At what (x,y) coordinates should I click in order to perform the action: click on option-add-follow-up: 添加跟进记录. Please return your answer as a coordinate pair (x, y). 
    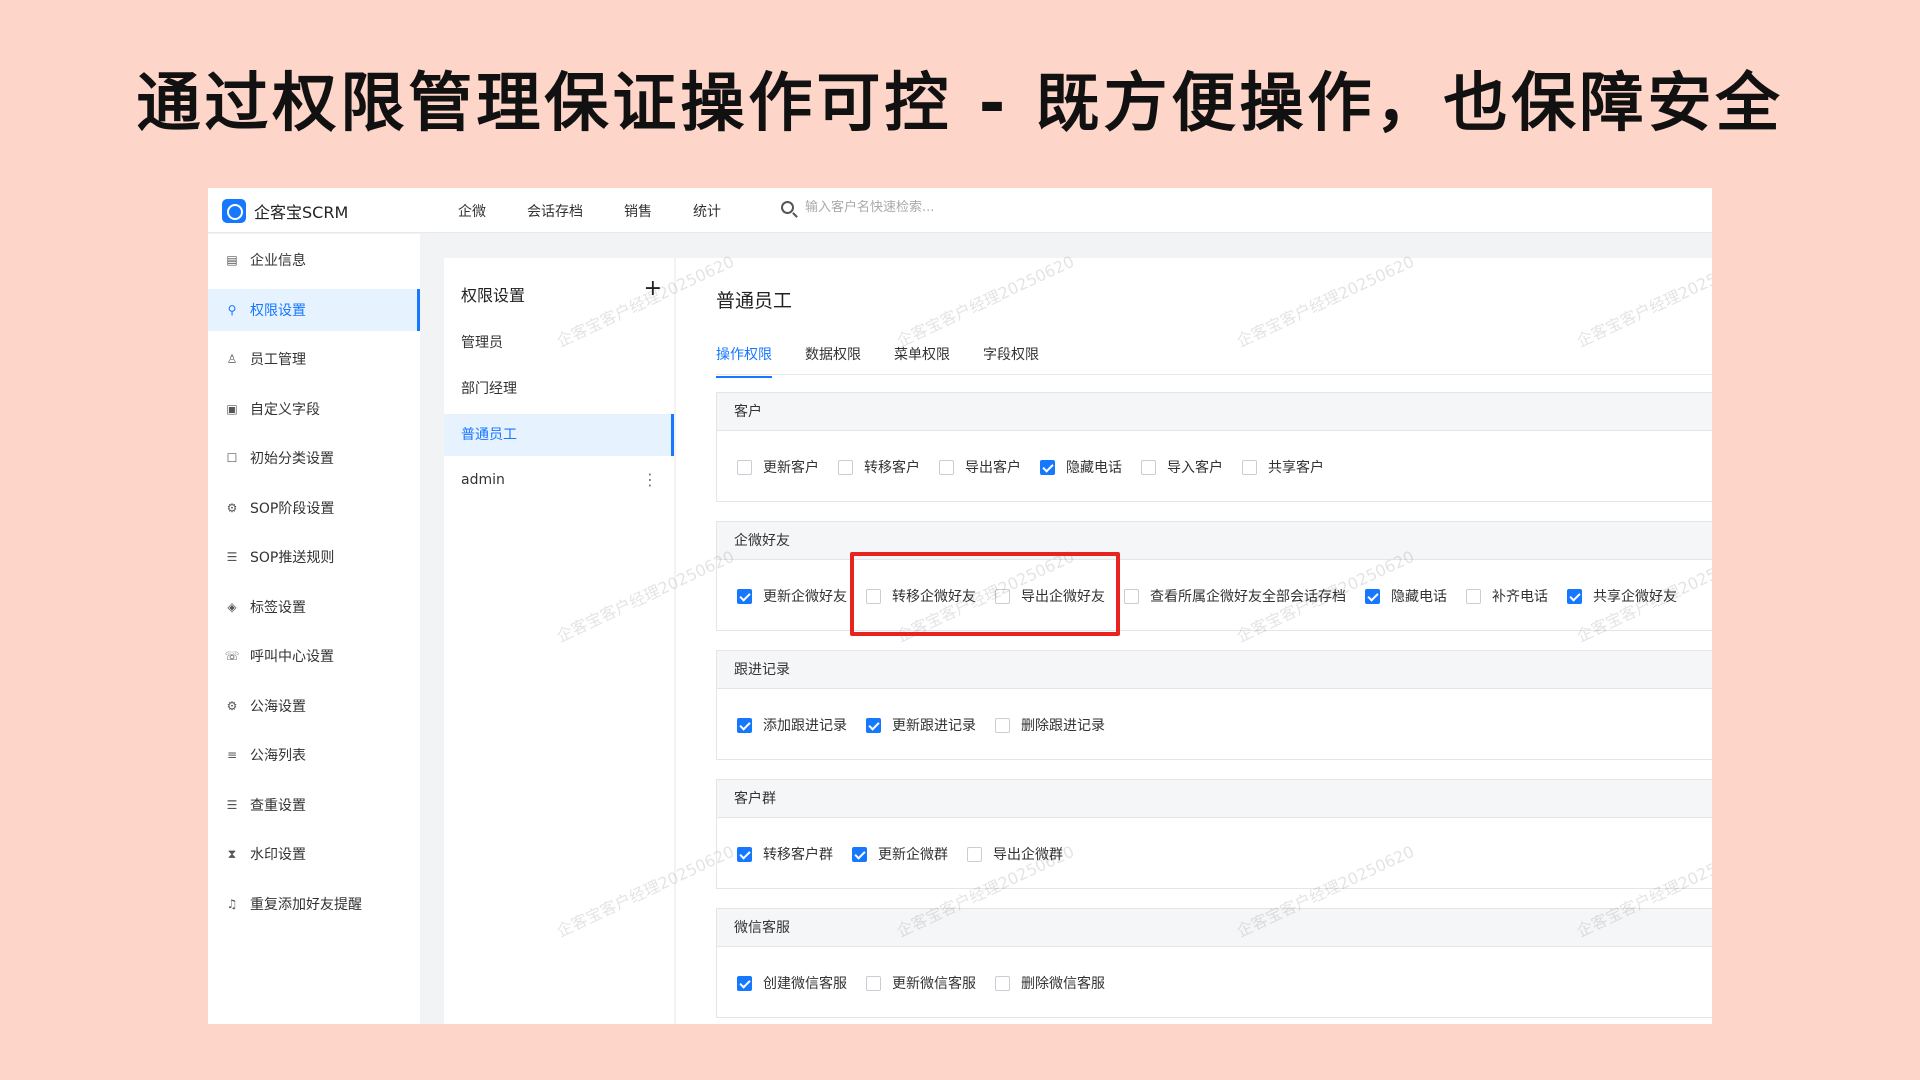
    Looking at the image, I should click on (792, 725).